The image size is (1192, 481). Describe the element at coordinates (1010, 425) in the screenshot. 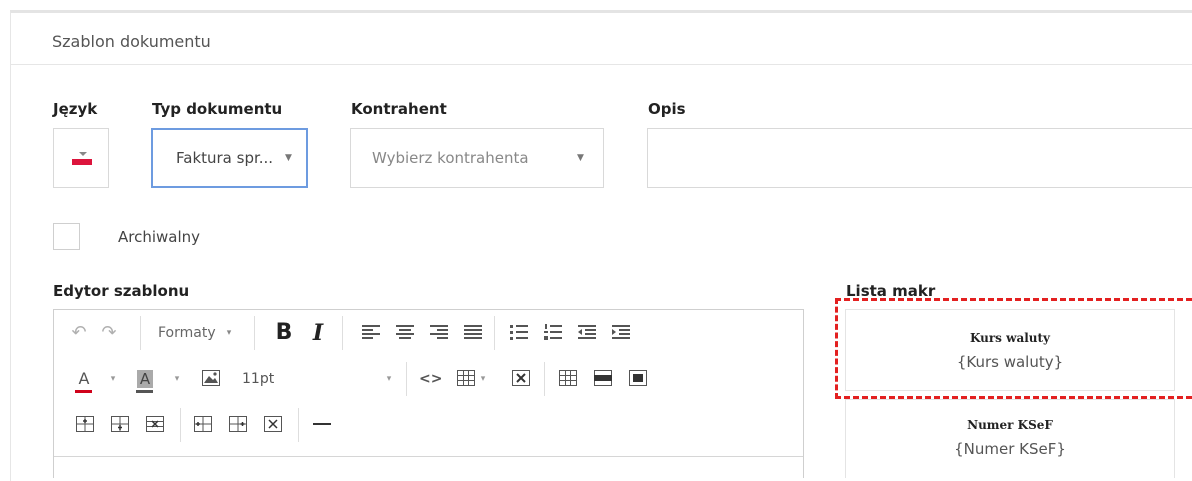

I see `macro-name: Numer KSeF` at that location.